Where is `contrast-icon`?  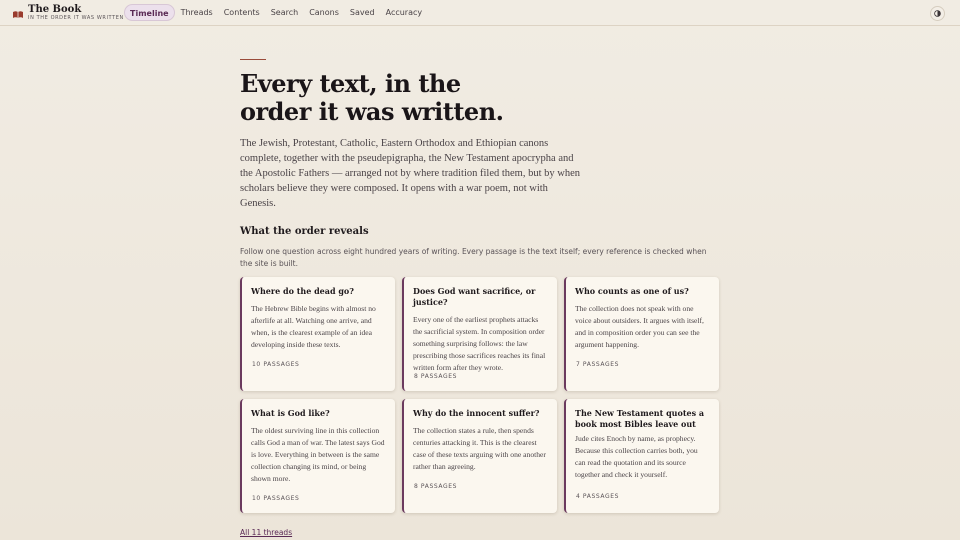 contrast-icon is located at coordinates (937, 13).